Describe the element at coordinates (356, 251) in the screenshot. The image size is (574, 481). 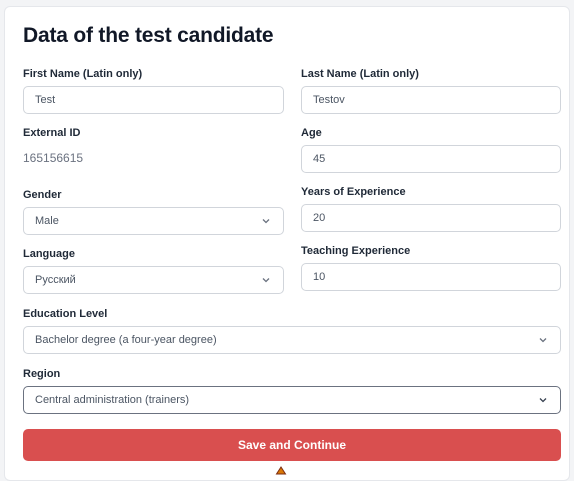
I see `teaching-experience-label: Teaching Experience` at that location.